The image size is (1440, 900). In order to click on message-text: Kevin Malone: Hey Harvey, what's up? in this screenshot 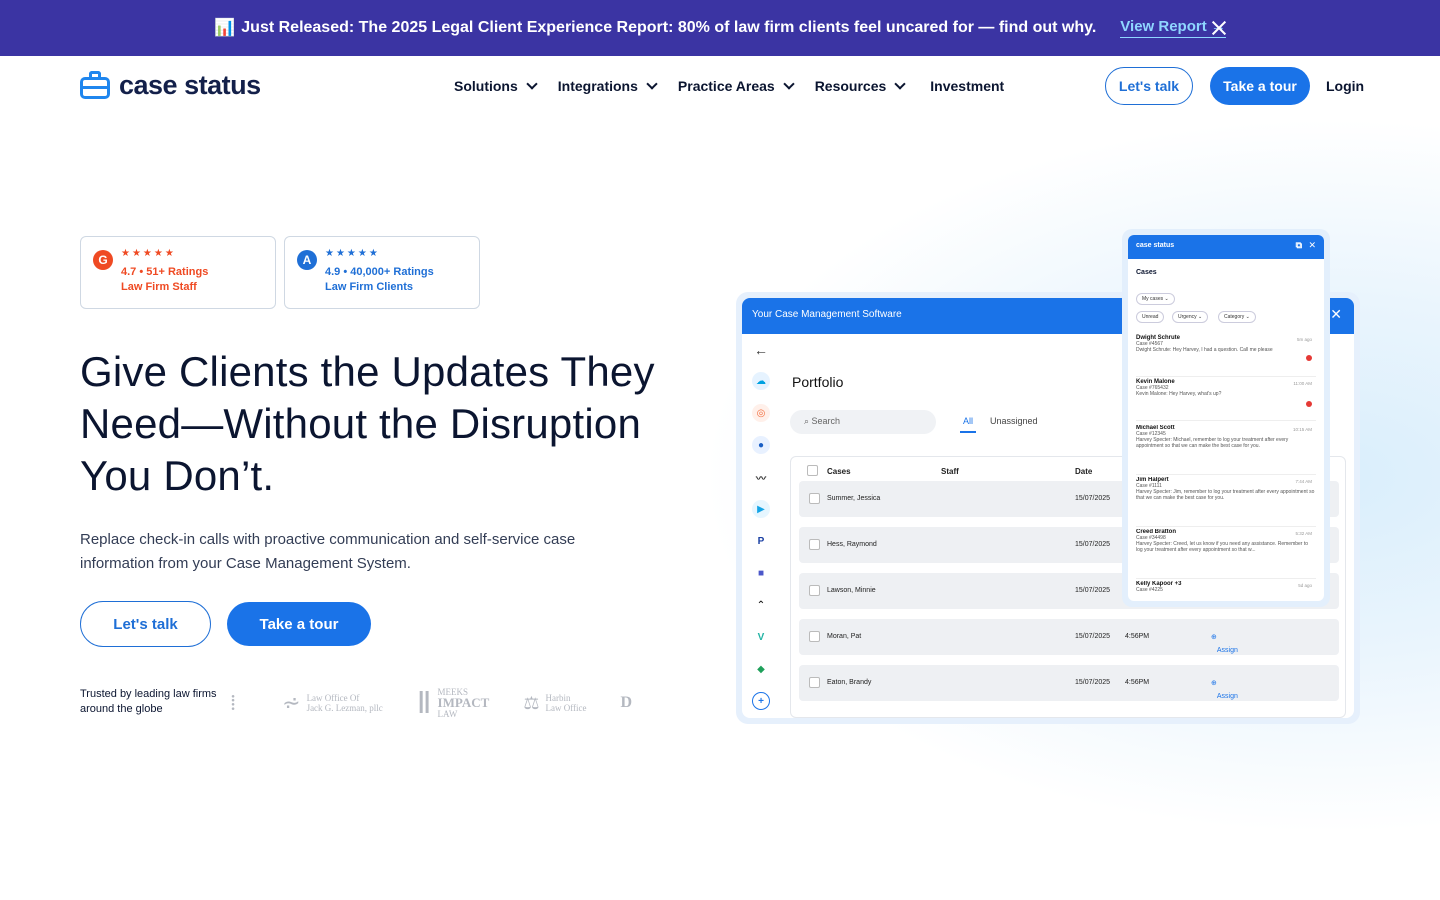, I will do `click(1179, 394)`.